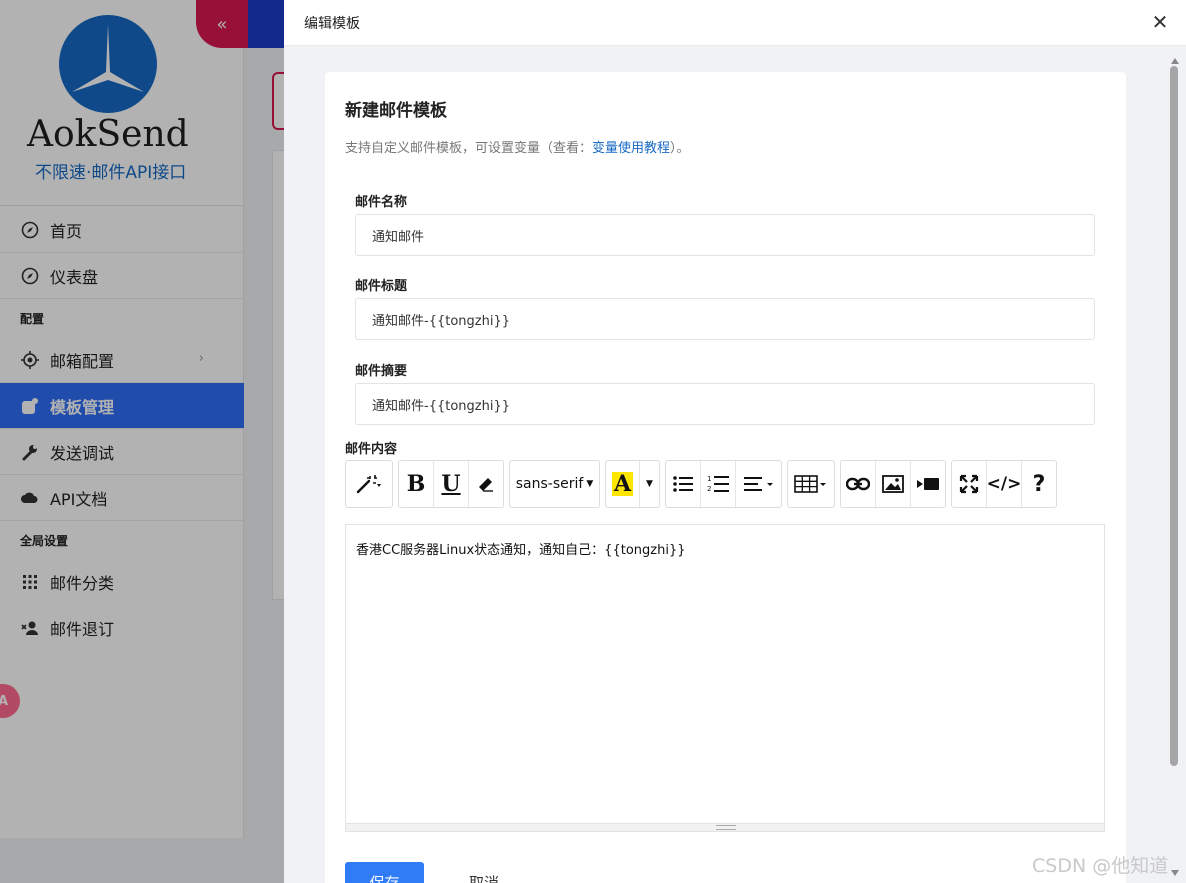  What do you see at coordinates (1175, 873) in the screenshot?
I see `scroll-down-icon` at bounding box center [1175, 873].